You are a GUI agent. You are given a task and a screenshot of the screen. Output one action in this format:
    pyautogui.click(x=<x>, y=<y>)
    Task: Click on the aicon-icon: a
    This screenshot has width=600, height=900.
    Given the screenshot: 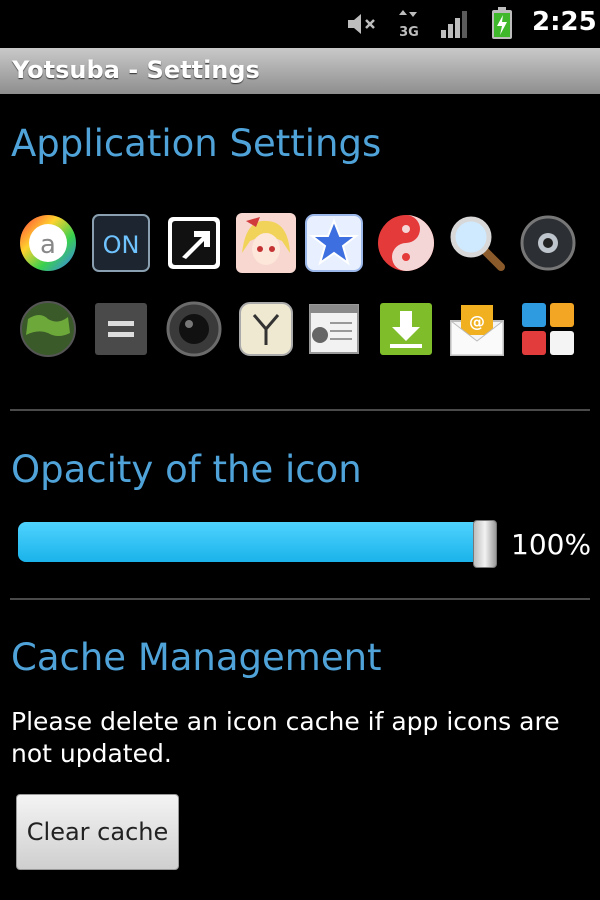 What is the action you would take?
    pyautogui.click(x=48, y=243)
    